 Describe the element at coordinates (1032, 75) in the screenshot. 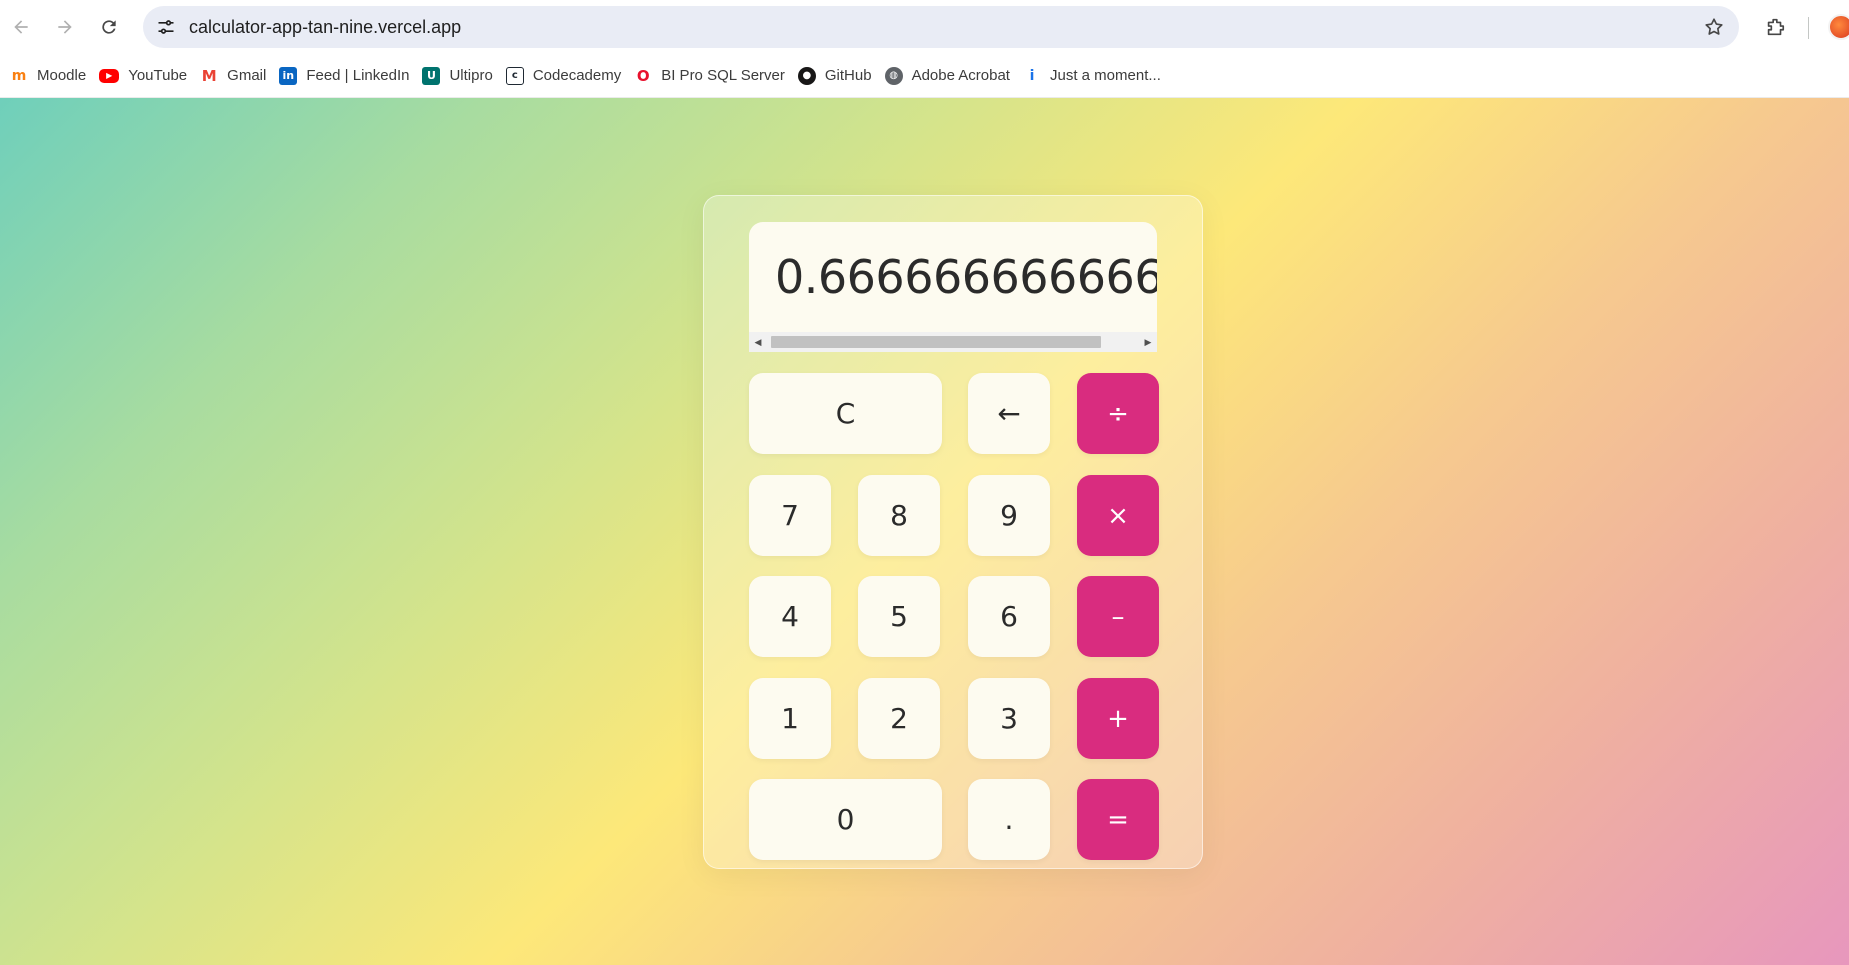

I see `info-icon: ⅰ` at that location.